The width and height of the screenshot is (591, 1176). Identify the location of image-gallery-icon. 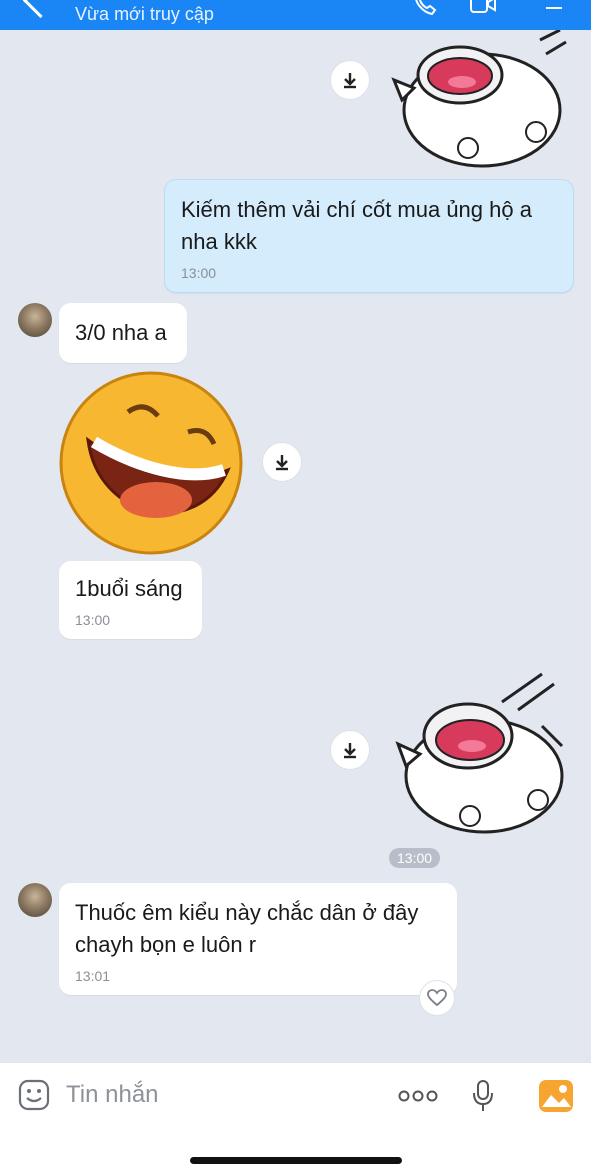
(556, 1096).